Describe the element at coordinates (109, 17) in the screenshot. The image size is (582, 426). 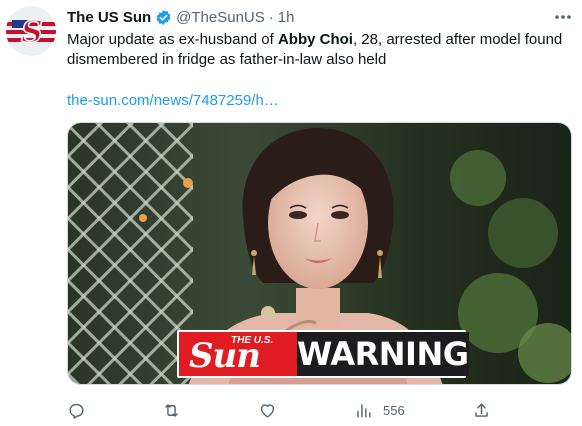
I see `author-name: The US Sun` at that location.